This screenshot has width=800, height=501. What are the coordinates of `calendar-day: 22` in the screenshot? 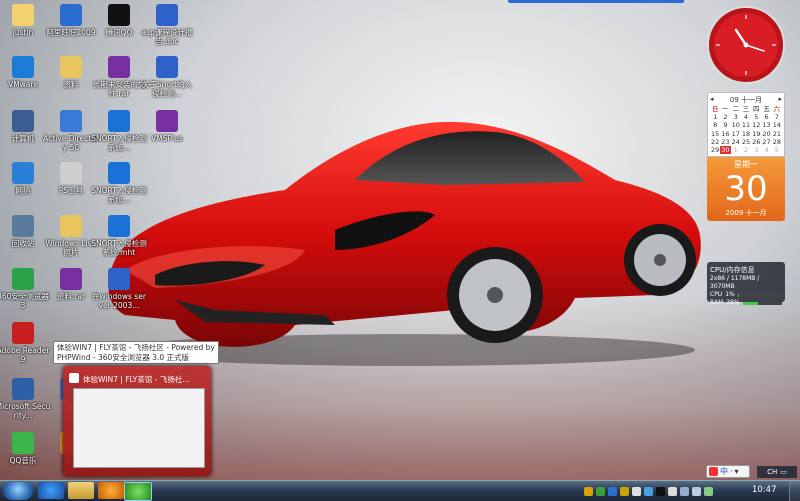 It's located at (715, 142).